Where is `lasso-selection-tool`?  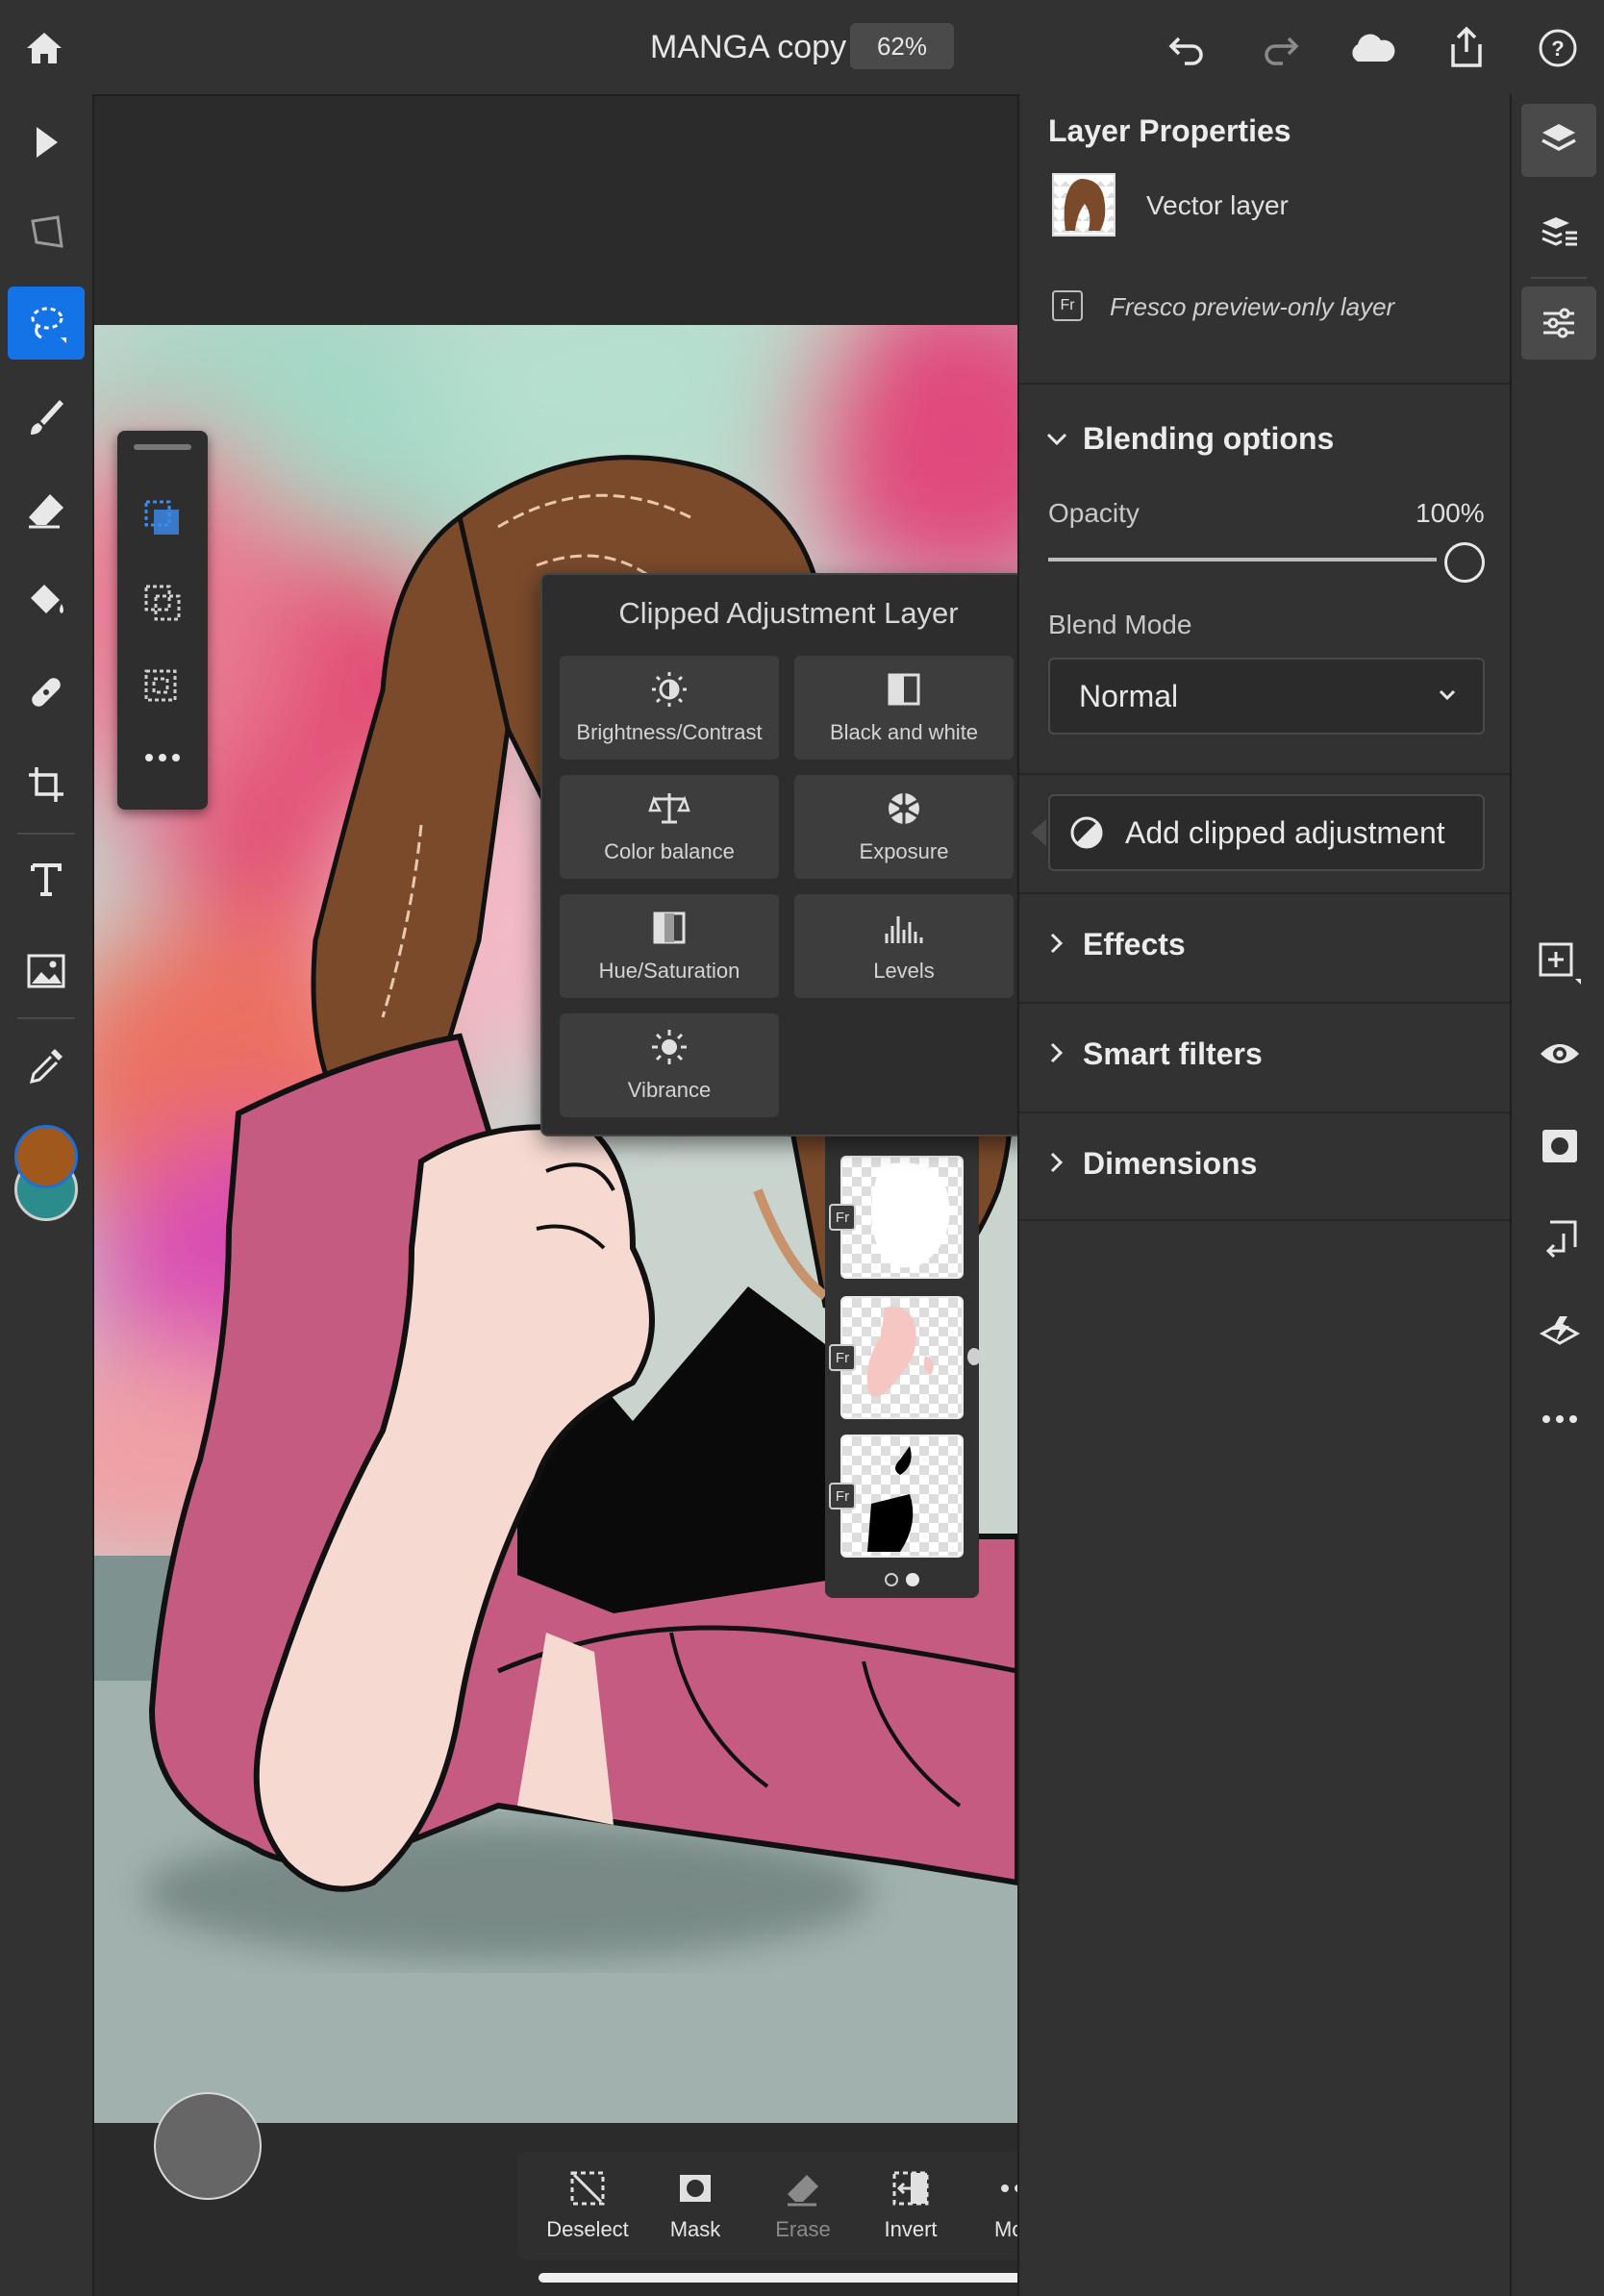 lasso-selection-tool is located at coordinates (46, 323).